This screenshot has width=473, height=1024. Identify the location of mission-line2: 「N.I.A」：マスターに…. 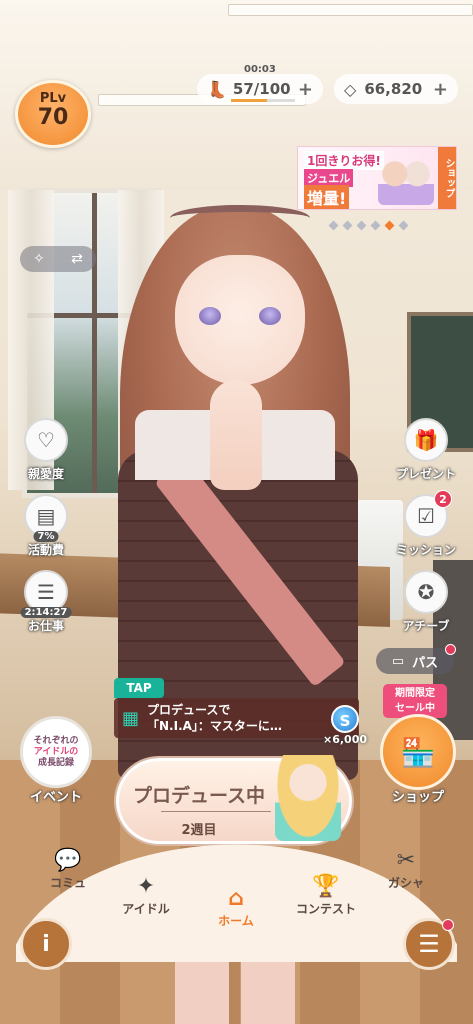
(214, 726).